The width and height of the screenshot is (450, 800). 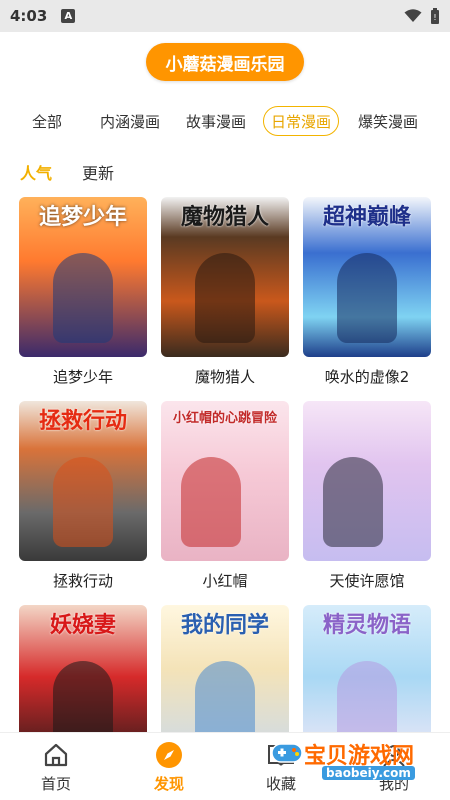 I want to click on nav-home: 首页, so click(x=56, y=767).